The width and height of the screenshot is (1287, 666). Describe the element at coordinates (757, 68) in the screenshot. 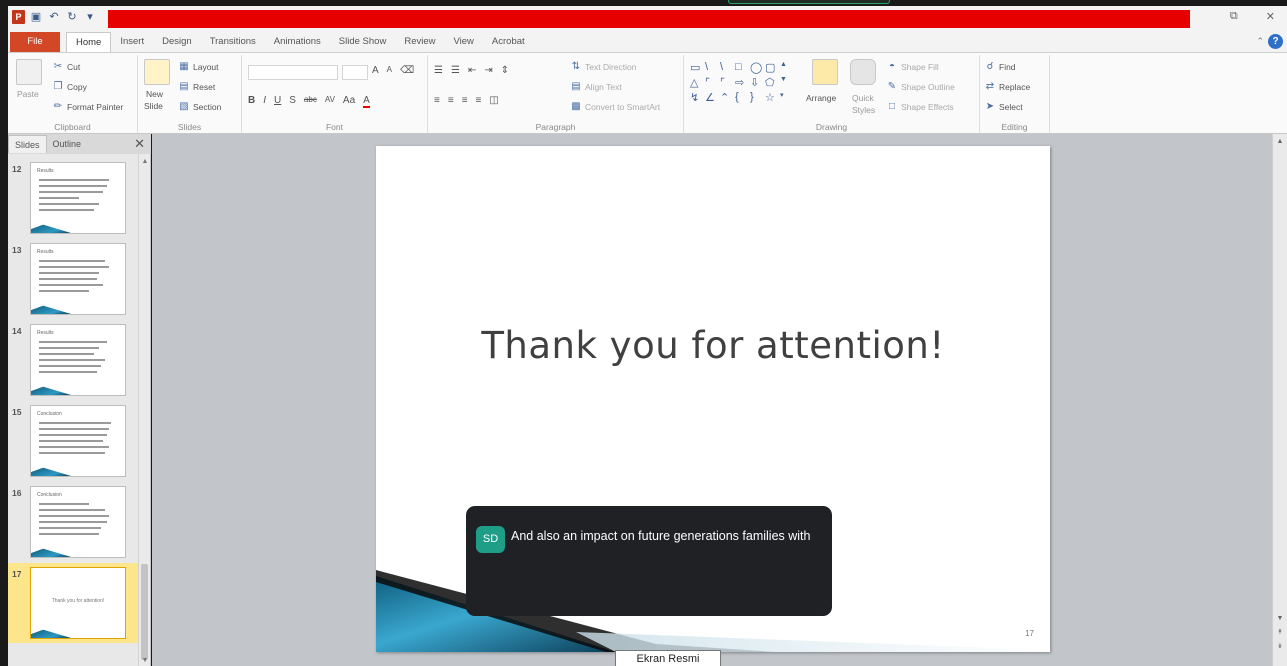

I see `oval-shape-icon: ◯` at that location.